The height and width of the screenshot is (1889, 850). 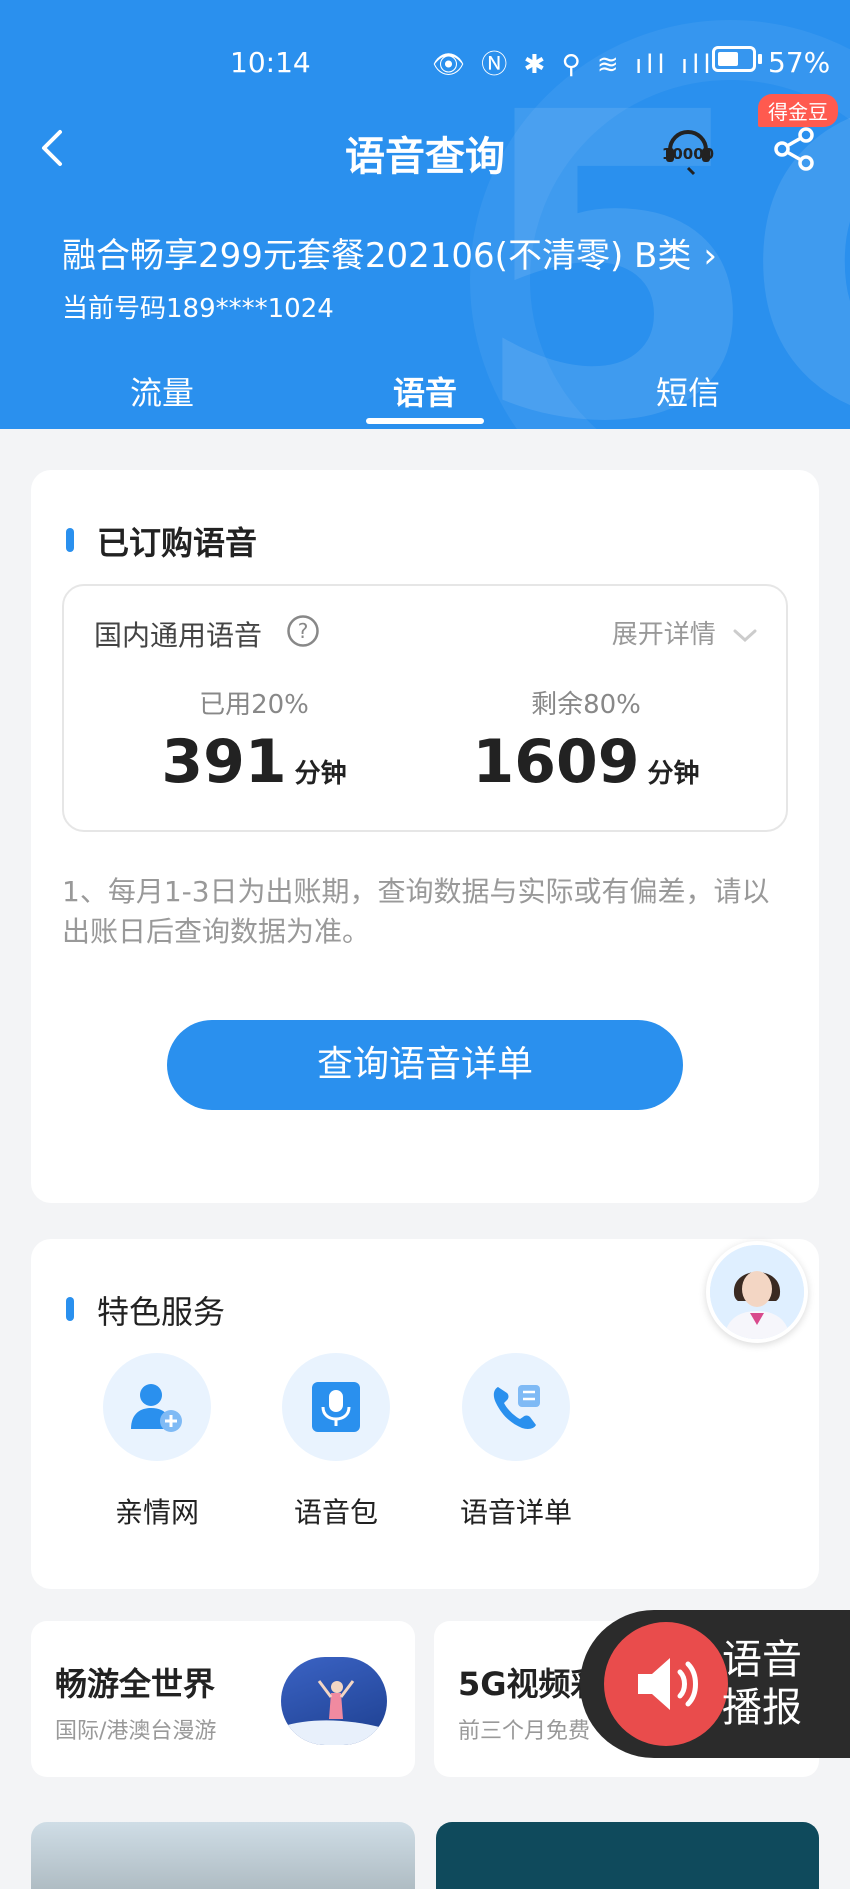 I want to click on voice-broadcast-button: 语音 播报, so click(x=715, y=1684).